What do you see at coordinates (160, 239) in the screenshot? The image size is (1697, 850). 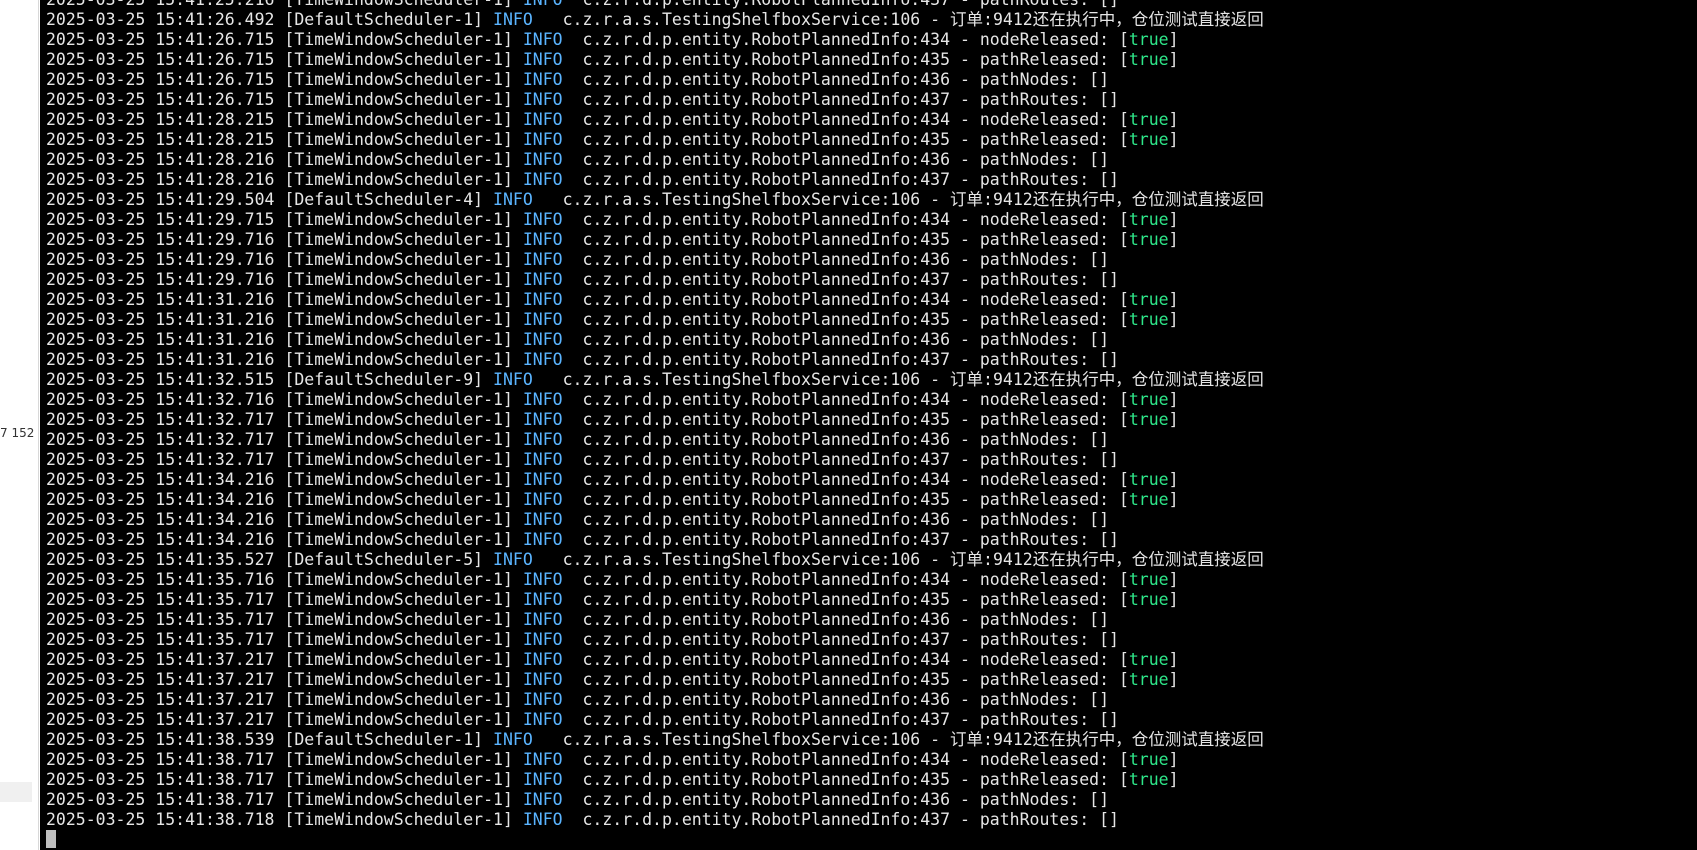 I see `log-timestamp: 2025-03-25 15:41:29.716` at bounding box center [160, 239].